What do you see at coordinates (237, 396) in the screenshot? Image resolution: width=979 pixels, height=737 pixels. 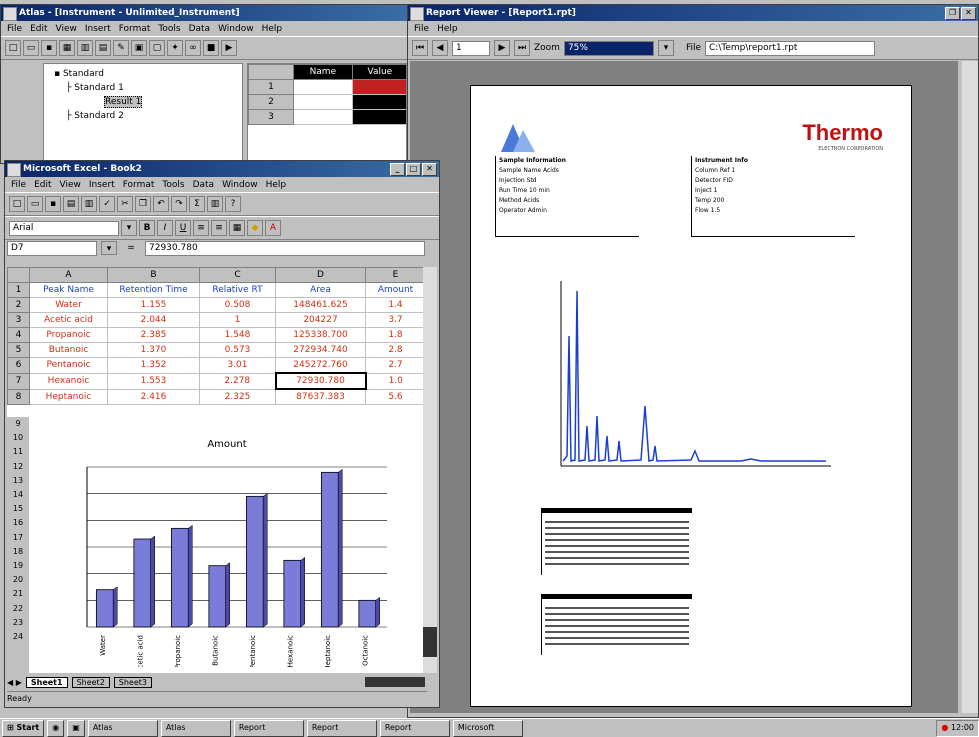 I see `data-cell: 2.325` at bounding box center [237, 396].